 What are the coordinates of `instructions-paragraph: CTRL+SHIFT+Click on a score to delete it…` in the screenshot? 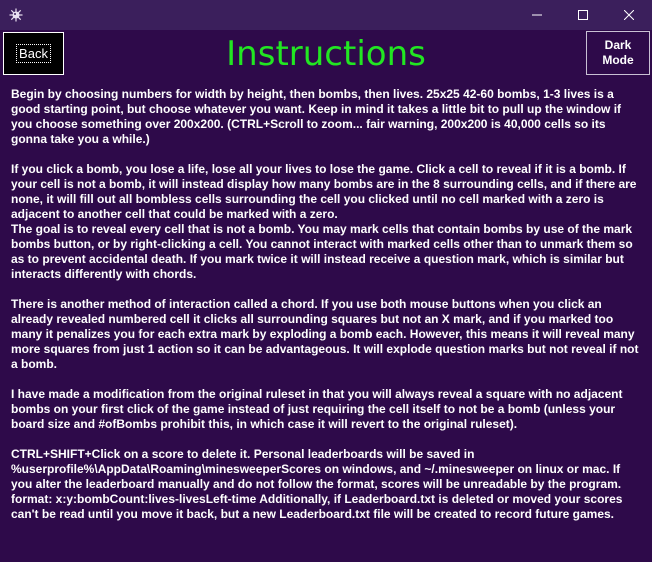 It's located at (317, 484).